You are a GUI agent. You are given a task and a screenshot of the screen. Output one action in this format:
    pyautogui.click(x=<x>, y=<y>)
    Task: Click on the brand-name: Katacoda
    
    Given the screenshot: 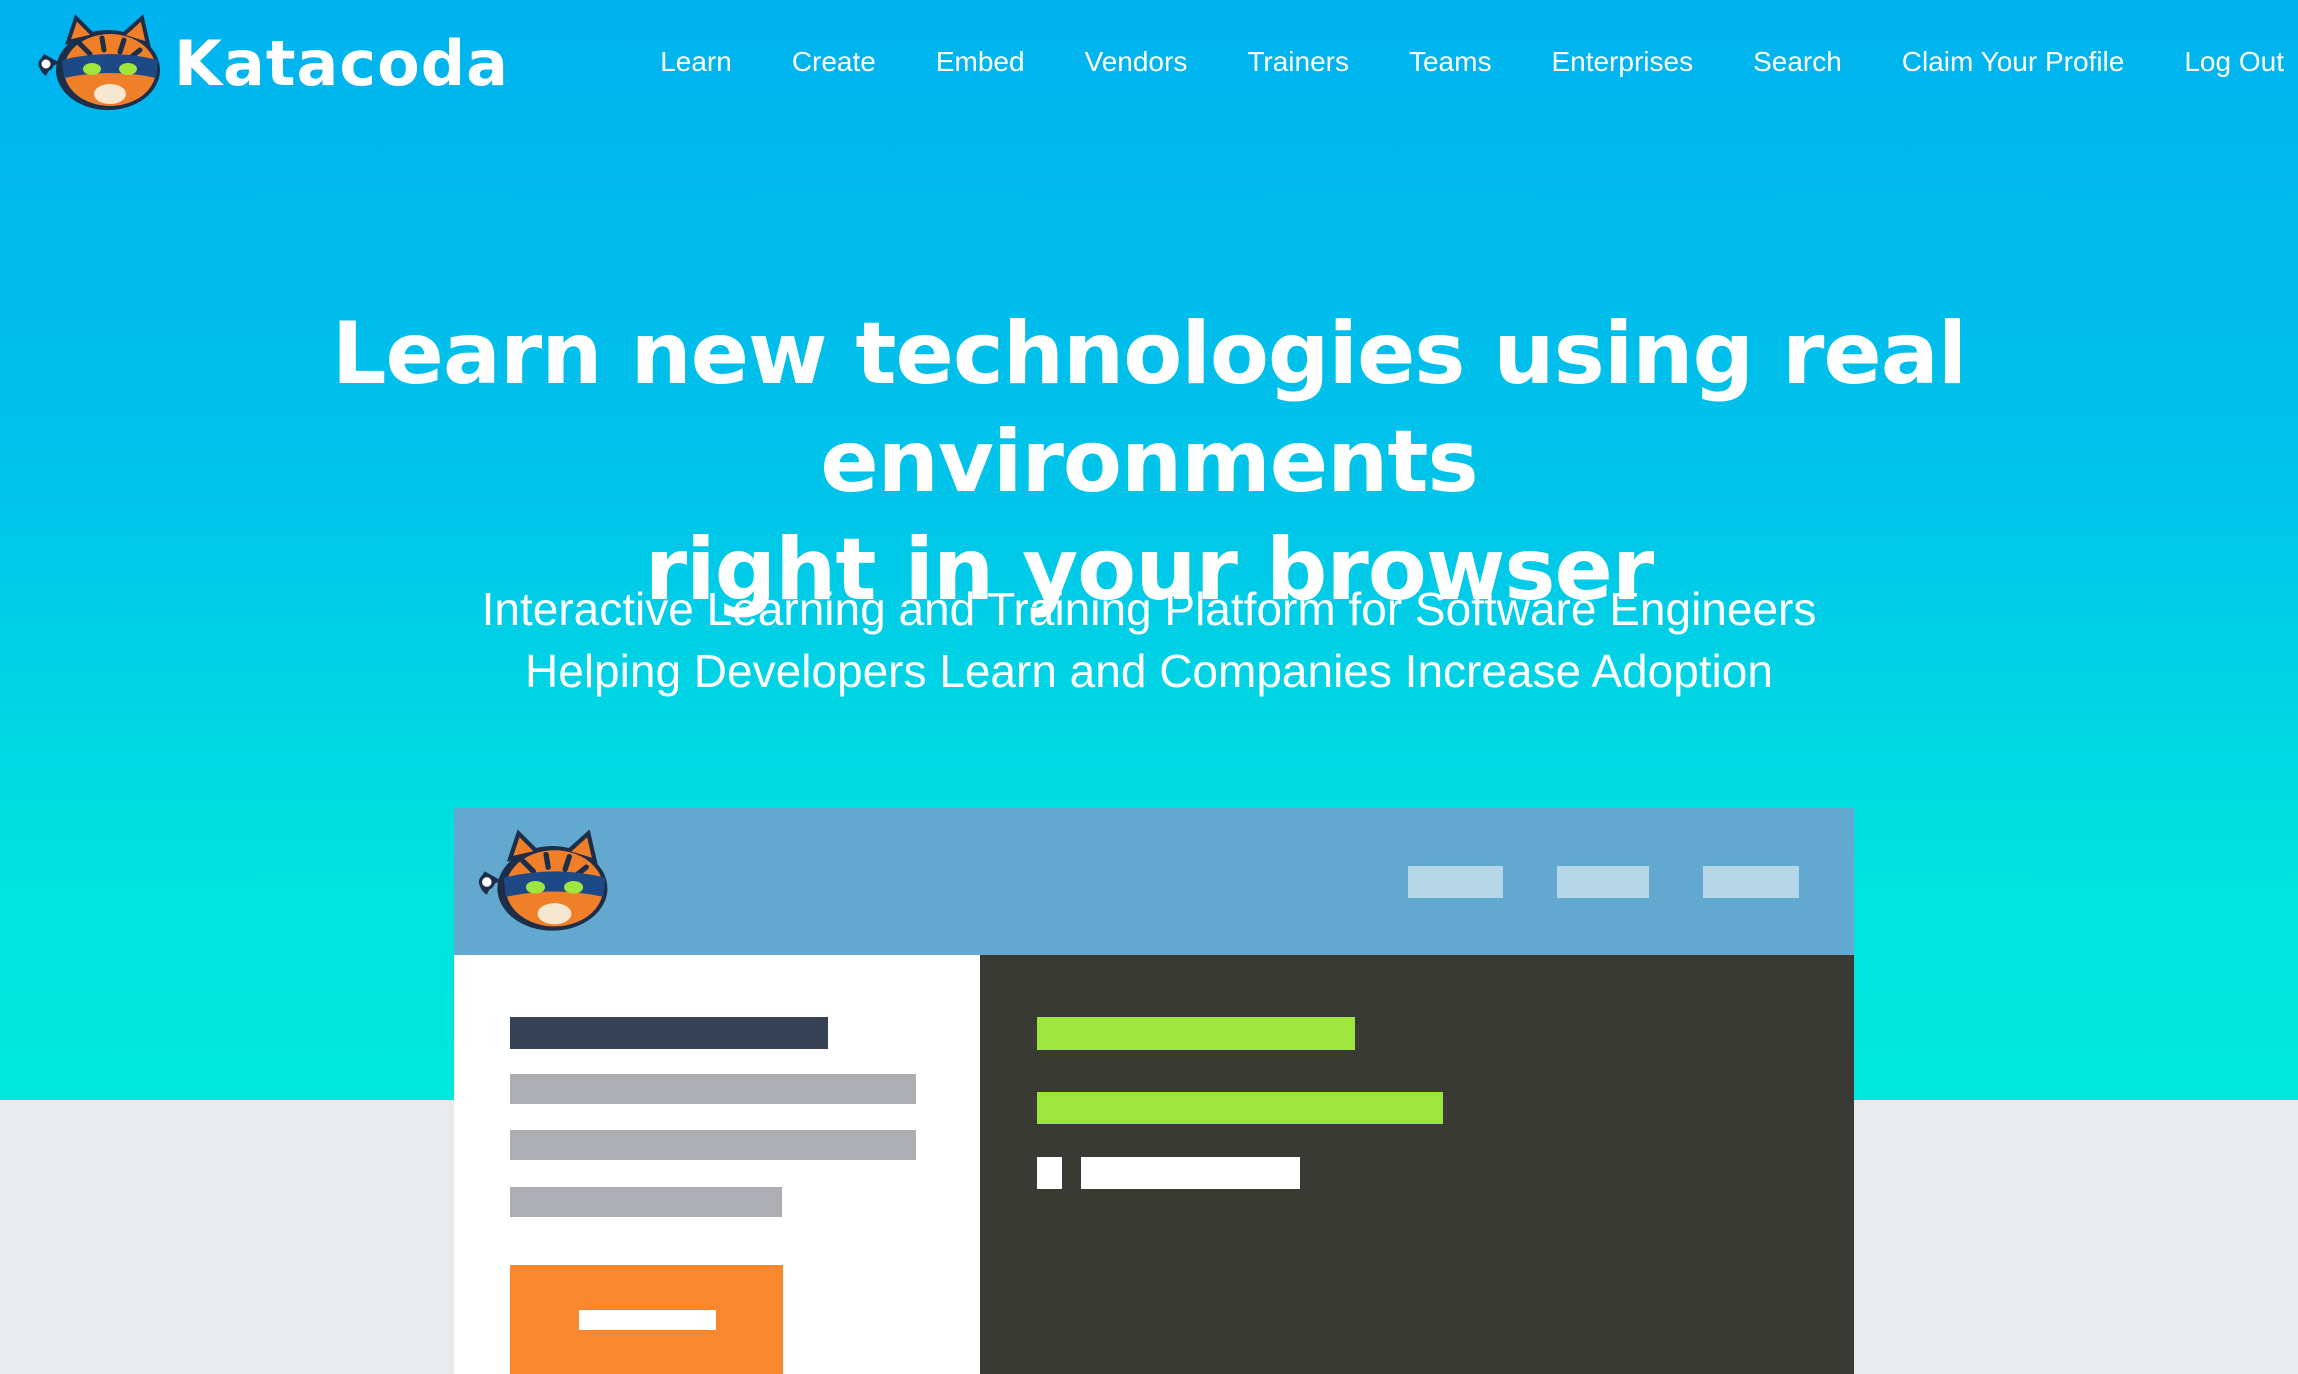 What is the action you would take?
    pyautogui.click(x=341, y=63)
    